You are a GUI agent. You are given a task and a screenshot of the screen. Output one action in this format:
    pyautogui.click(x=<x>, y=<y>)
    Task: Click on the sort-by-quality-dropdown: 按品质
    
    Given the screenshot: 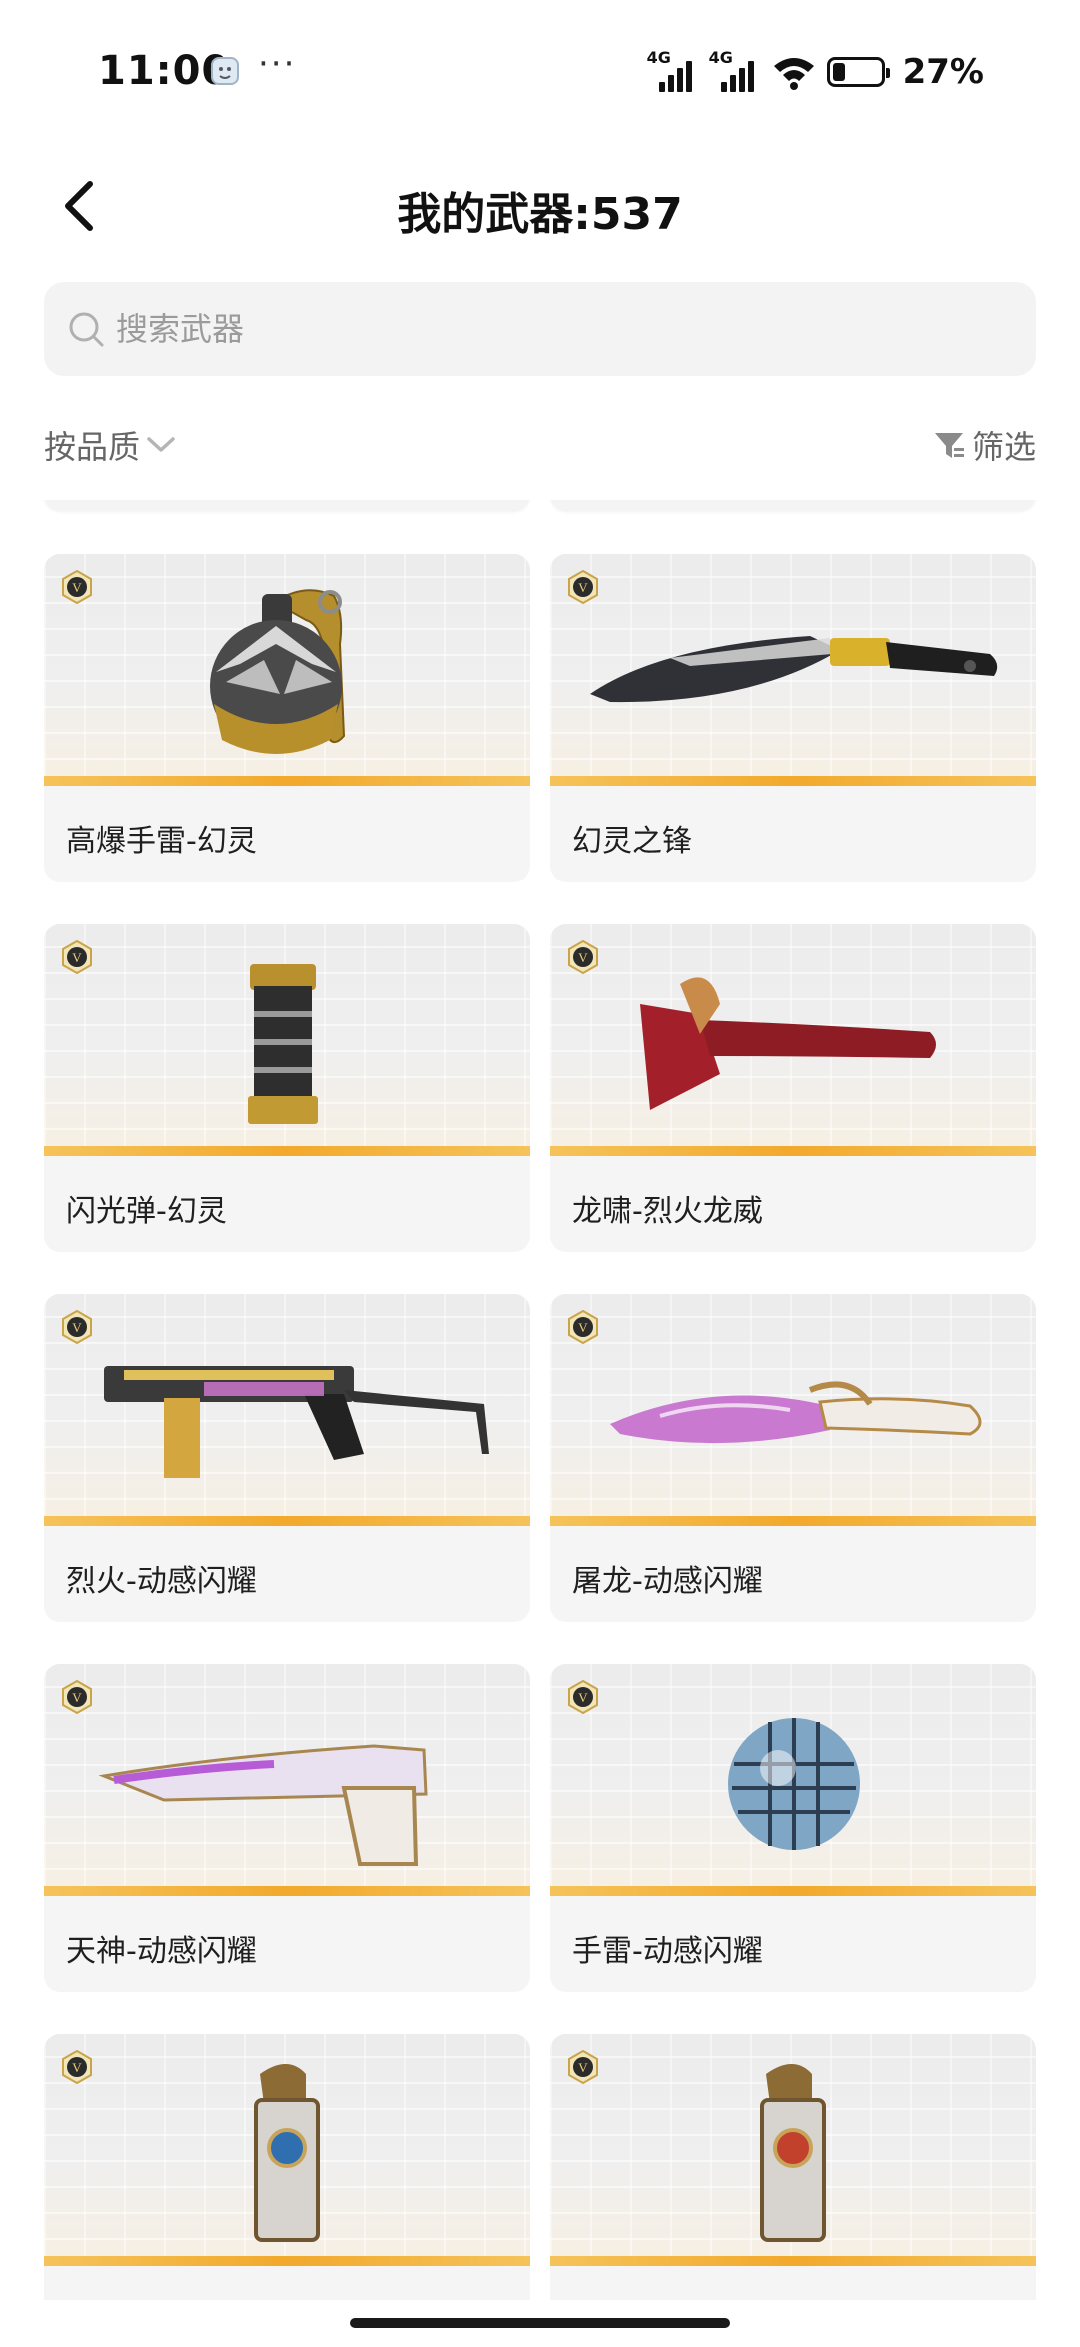 What is the action you would take?
    pyautogui.click(x=110, y=445)
    